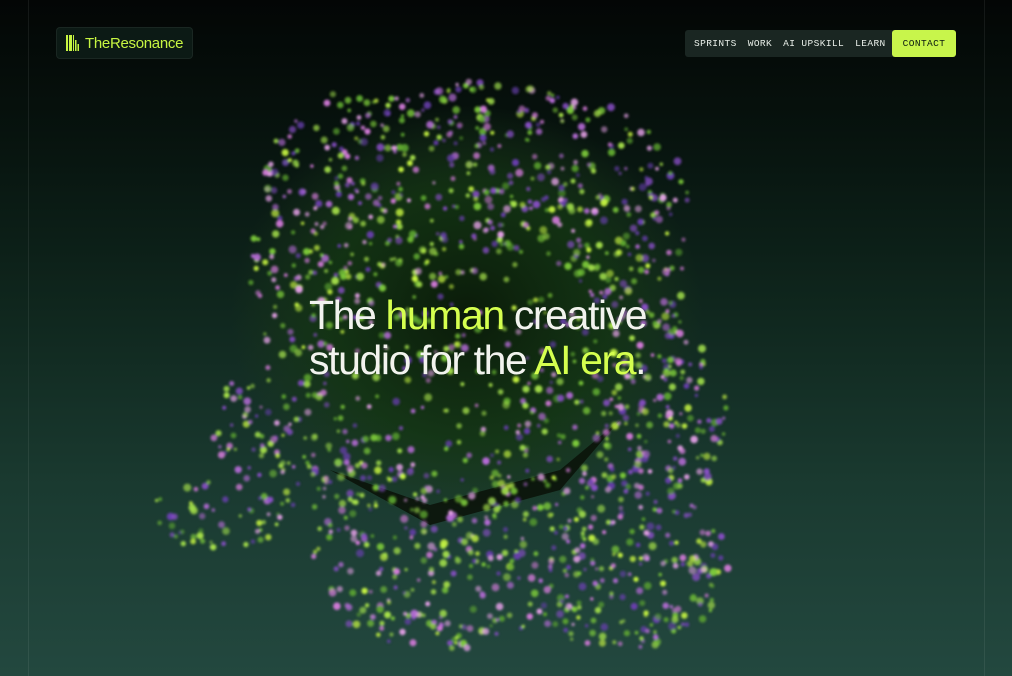 The height and width of the screenshot is (676, 1012). Describe the element at coordinates (924, 43) in the screenshot. I see `contact-button: CONTACT` at that location.